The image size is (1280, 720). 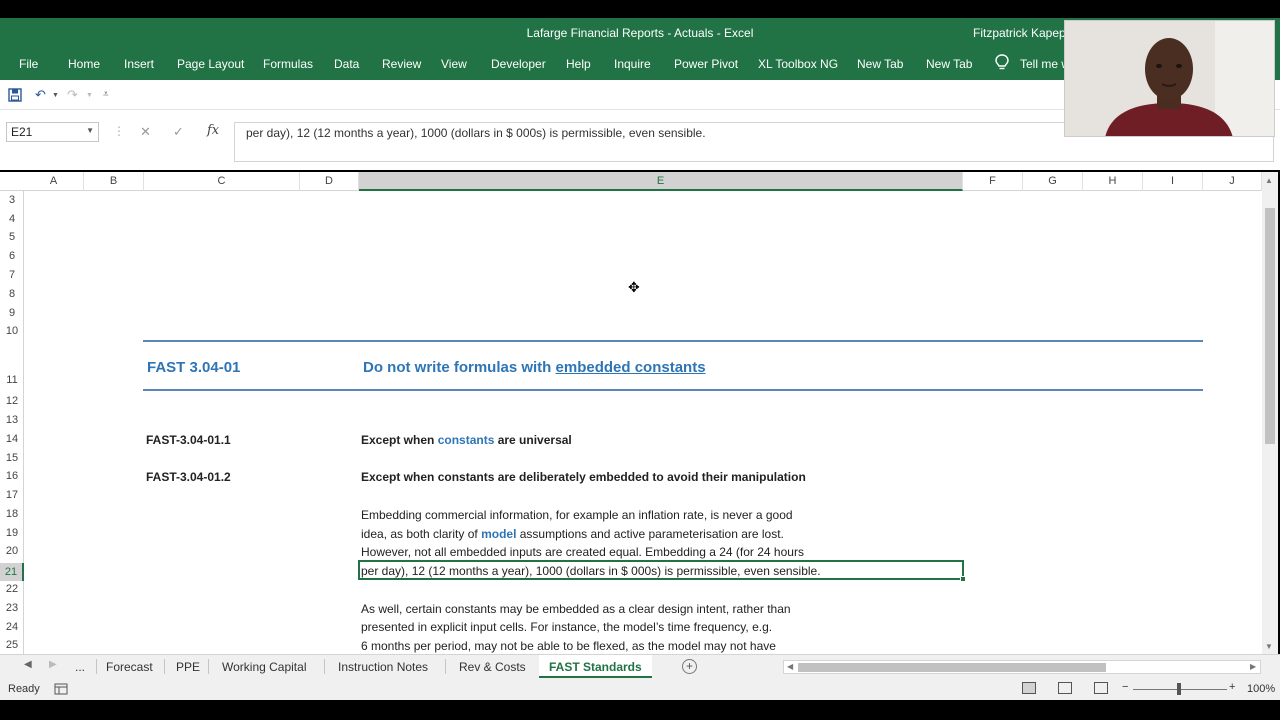 I want to click on row-header: 12, so click(x=12, y=401).